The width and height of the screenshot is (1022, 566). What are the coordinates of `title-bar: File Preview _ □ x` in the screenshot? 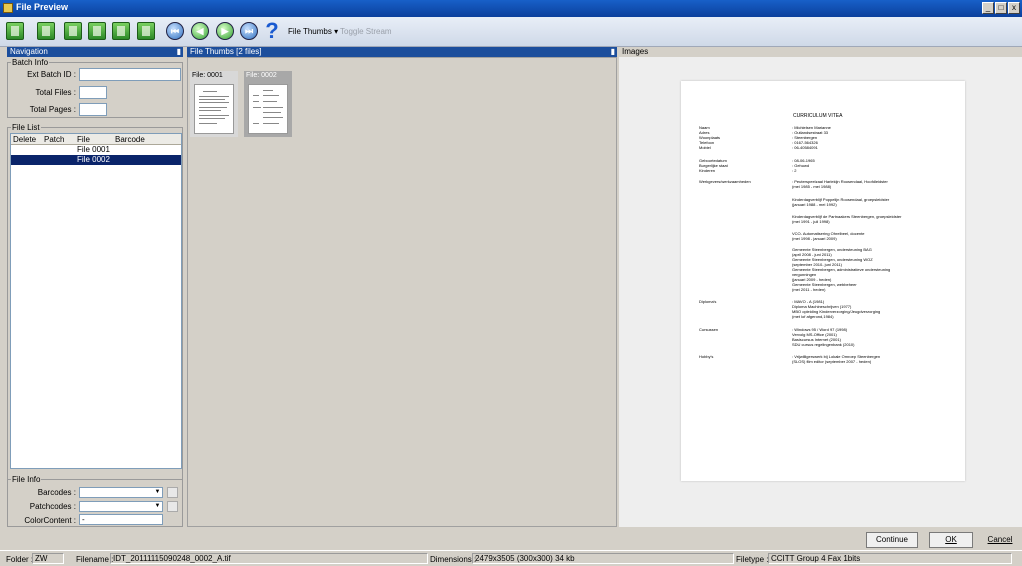 It's located at (511, 8).